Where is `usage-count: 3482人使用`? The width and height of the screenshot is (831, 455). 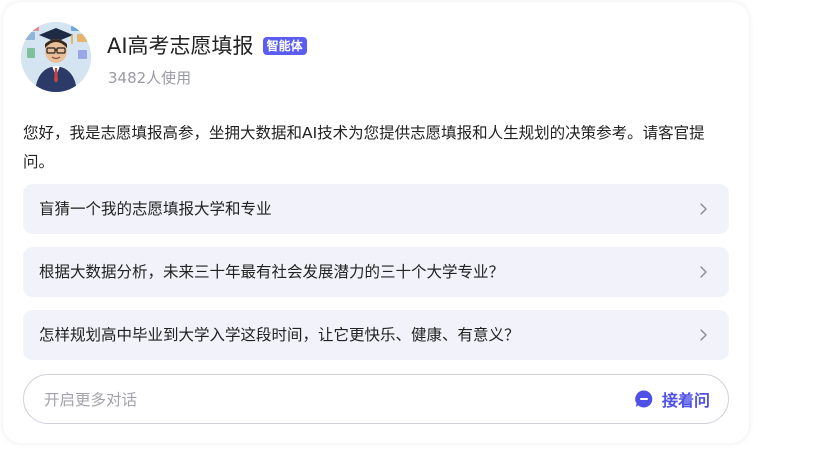
usage-count: 3482人使用 is located at coordinates (150, 78).